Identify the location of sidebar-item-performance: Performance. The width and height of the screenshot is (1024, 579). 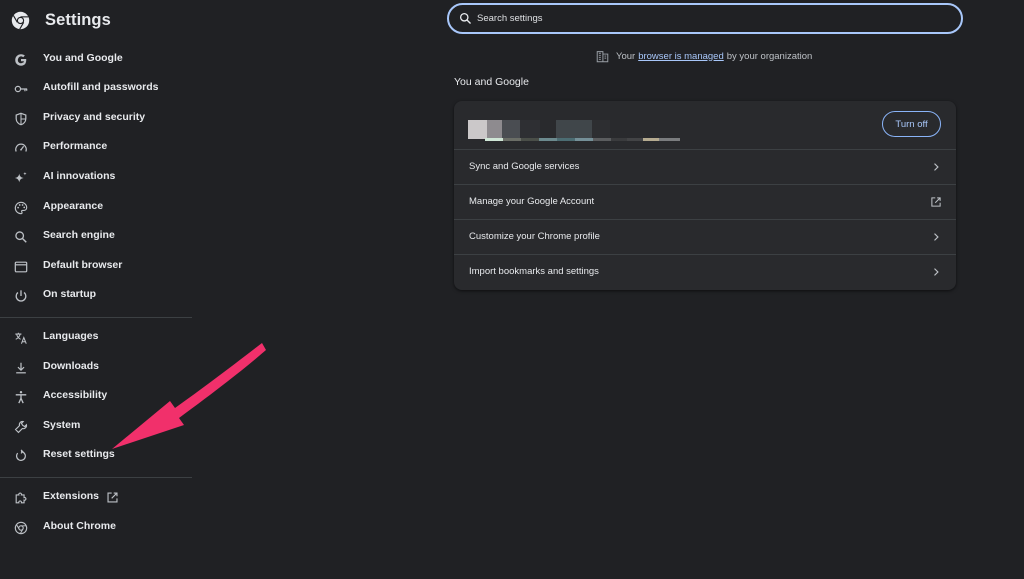
(96, 148).